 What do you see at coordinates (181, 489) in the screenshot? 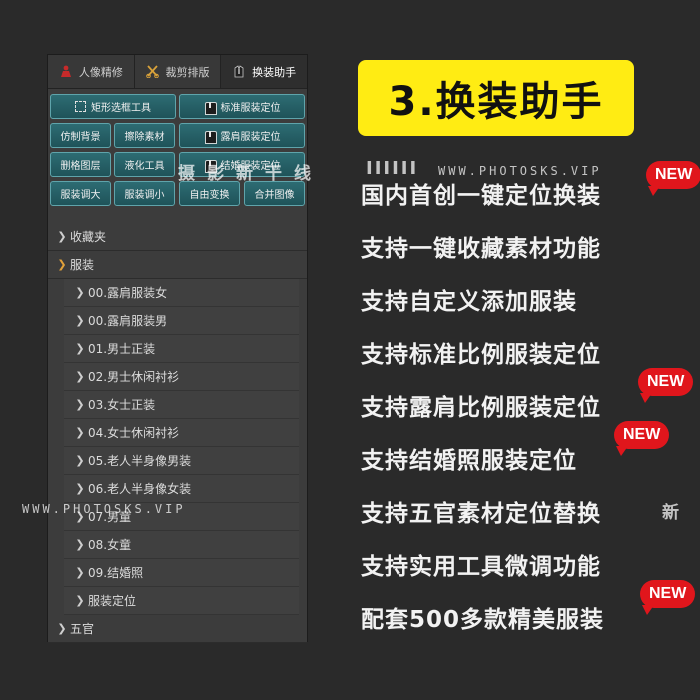
I see `tree-item: ❯ 06.老人半身像女装` at bounding box center [181, 489].